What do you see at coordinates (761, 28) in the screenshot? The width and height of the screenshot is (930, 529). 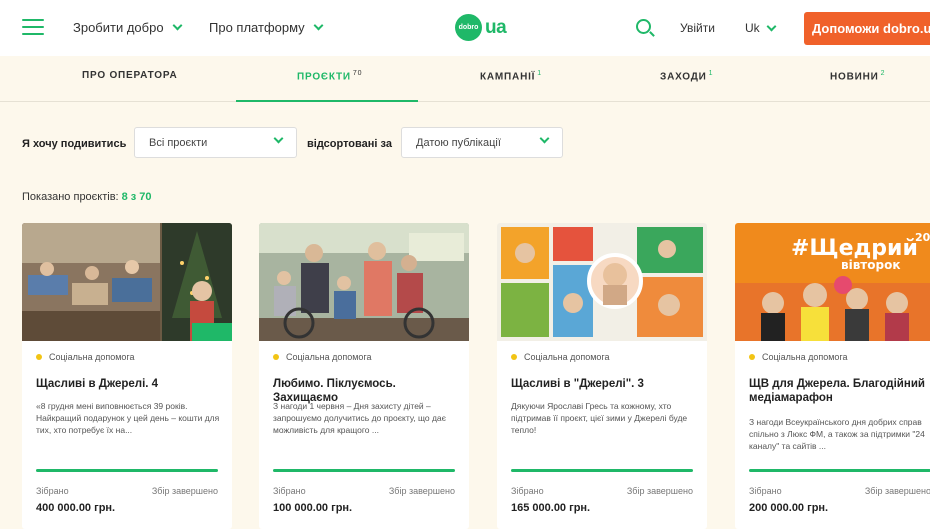 I see `language-select: Uk` at bounding box center [761, 28].